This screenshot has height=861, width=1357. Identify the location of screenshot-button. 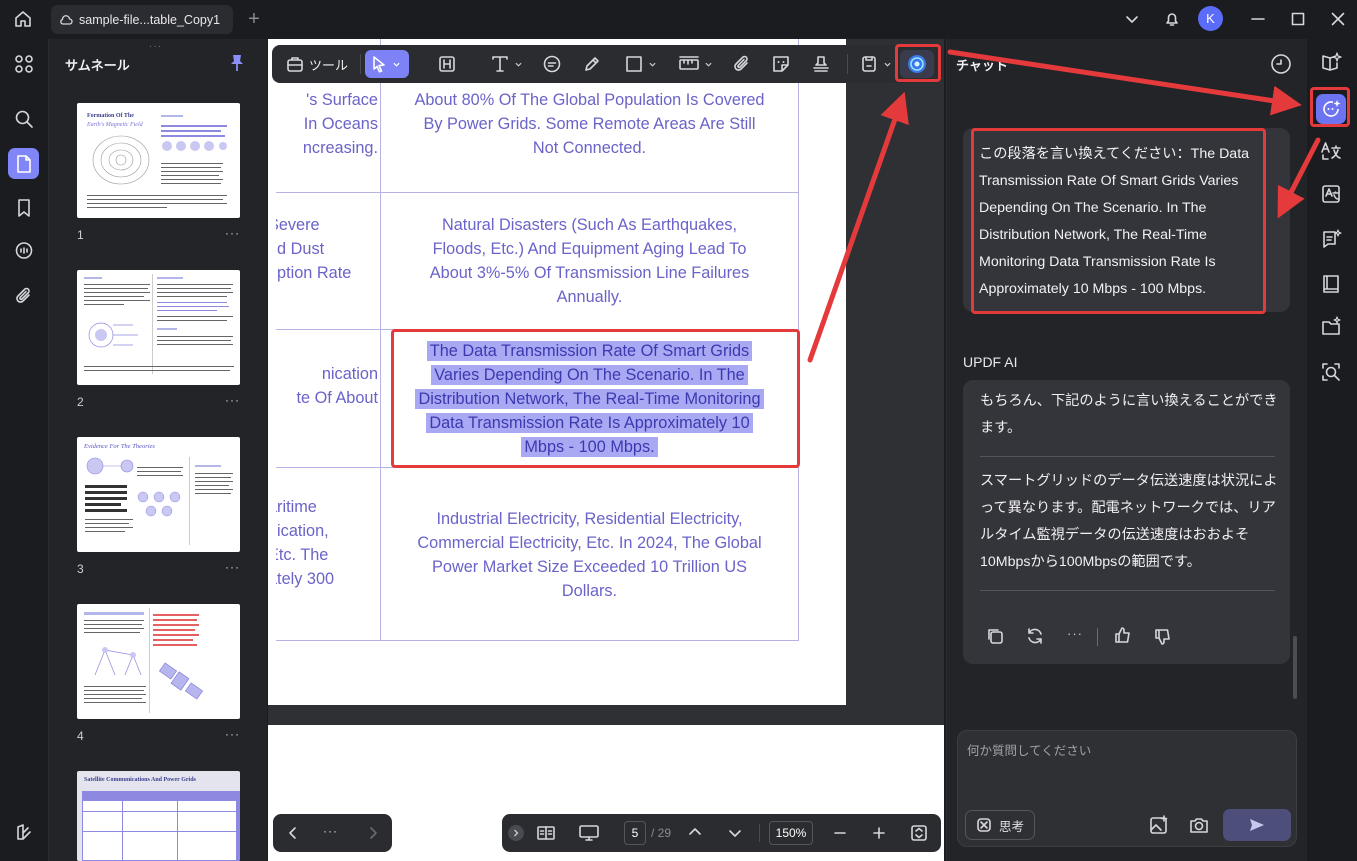
(1199, 825).